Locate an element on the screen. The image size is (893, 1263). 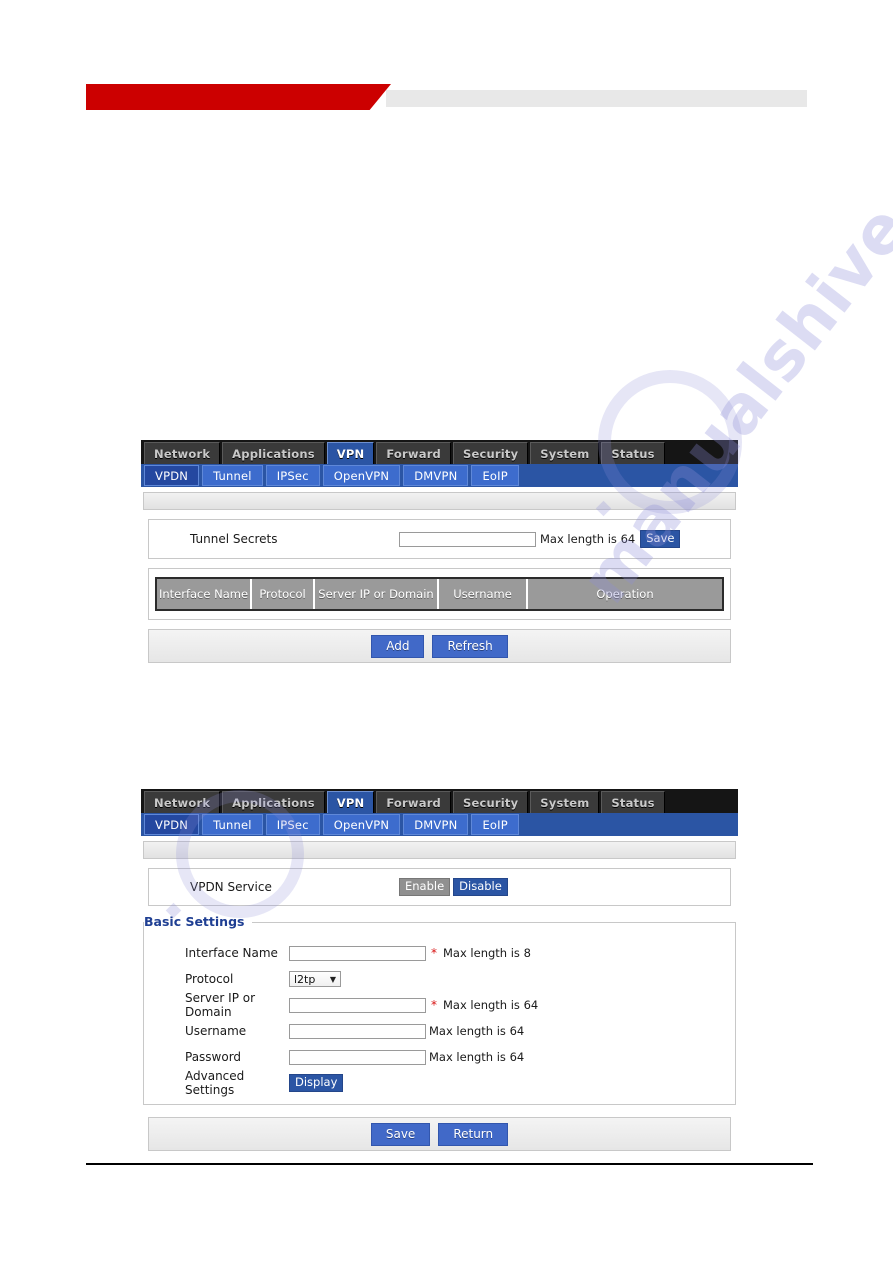
subnav-tab-label: EoIP is located at coordinates (495, 475).